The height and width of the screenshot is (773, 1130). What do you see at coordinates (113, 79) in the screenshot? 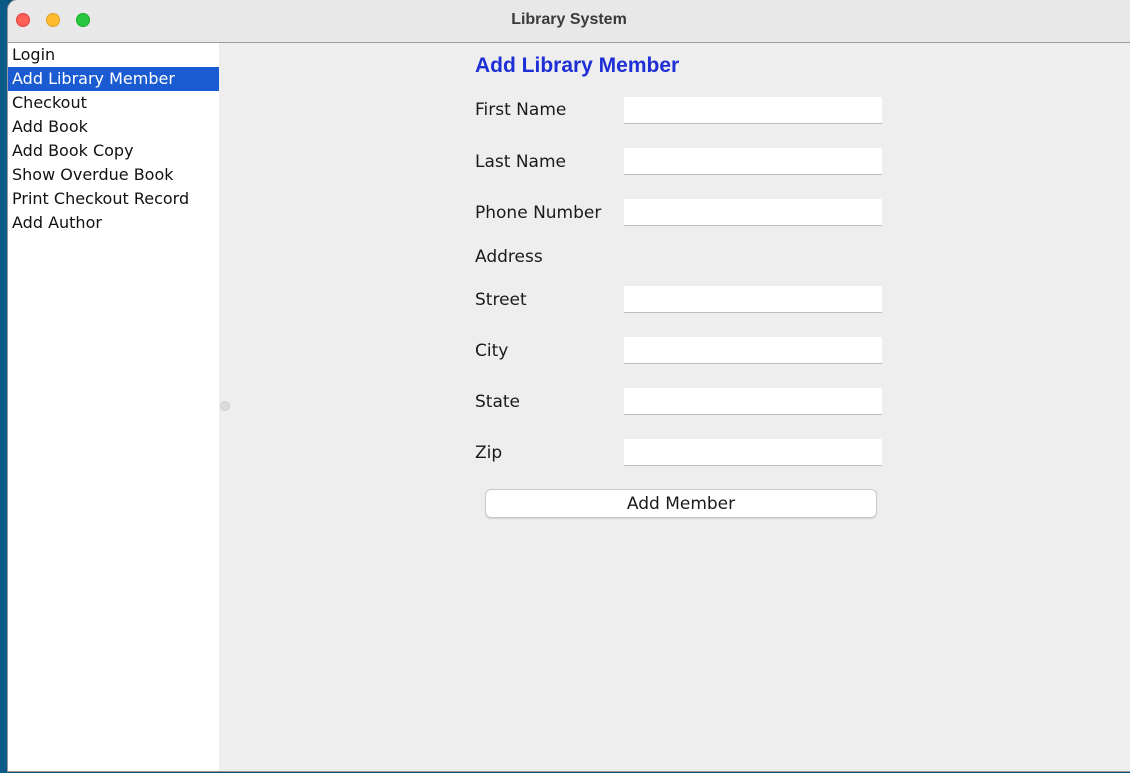
I see `sidebar-item-add-library-member: Add Library Member` at bounding box center [113, 79].